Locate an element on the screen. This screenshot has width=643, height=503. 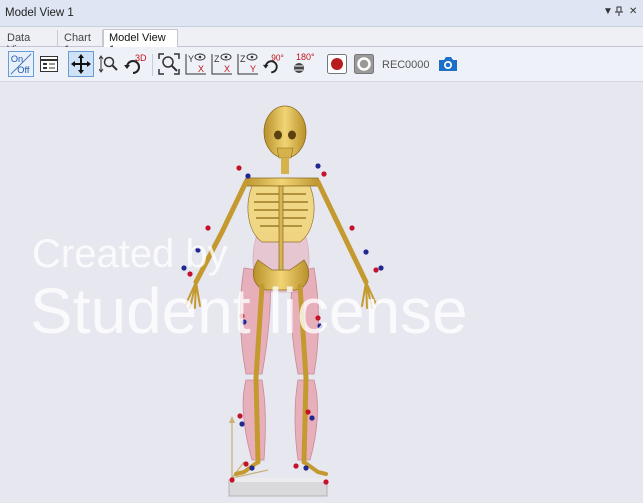
tab-chart-1: Chart 1 is located at coordinates (81, 43).